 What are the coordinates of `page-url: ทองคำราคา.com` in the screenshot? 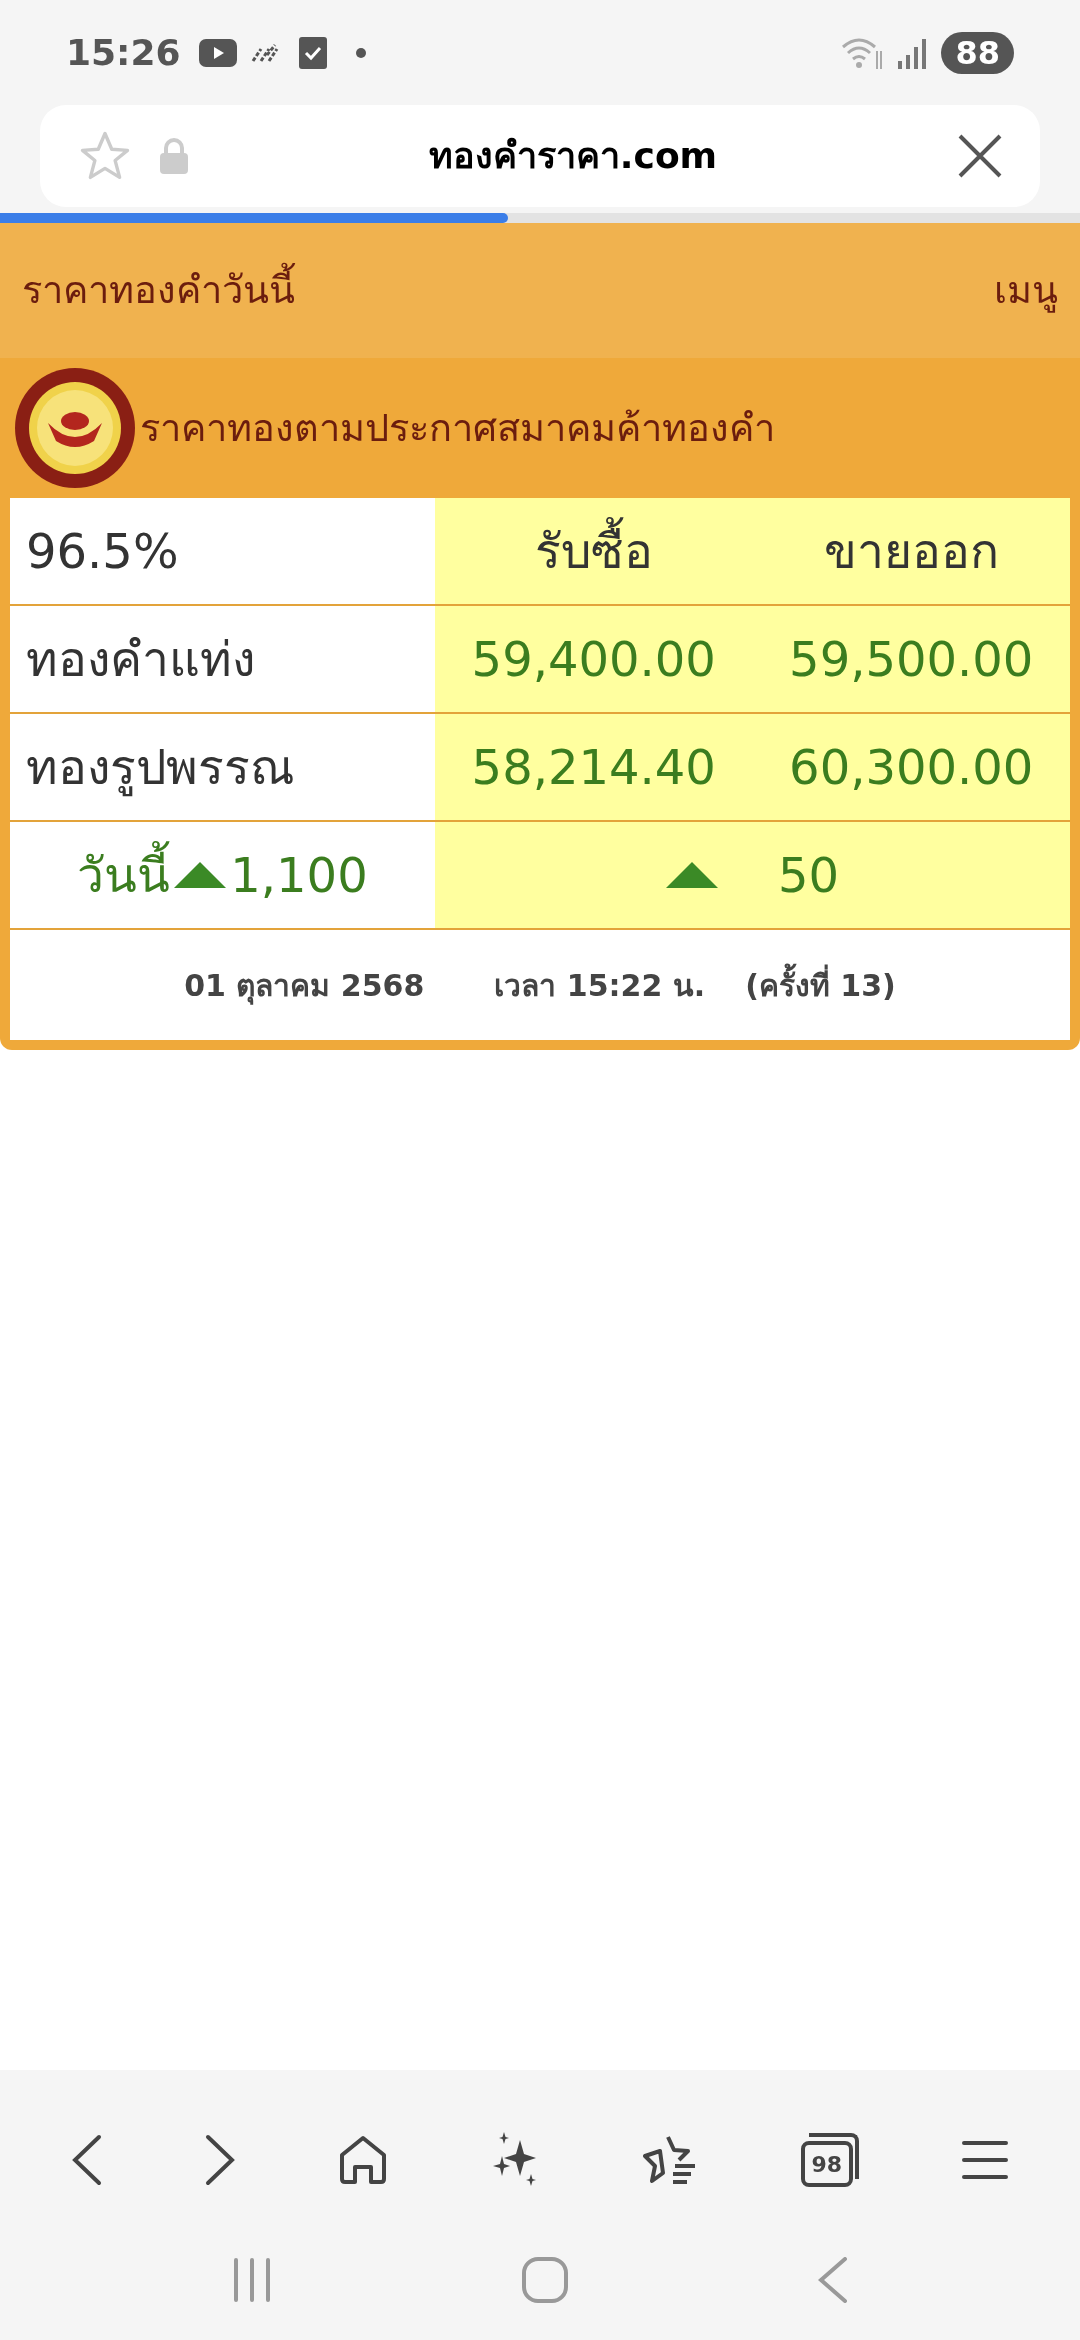 It's located at (573, 156).